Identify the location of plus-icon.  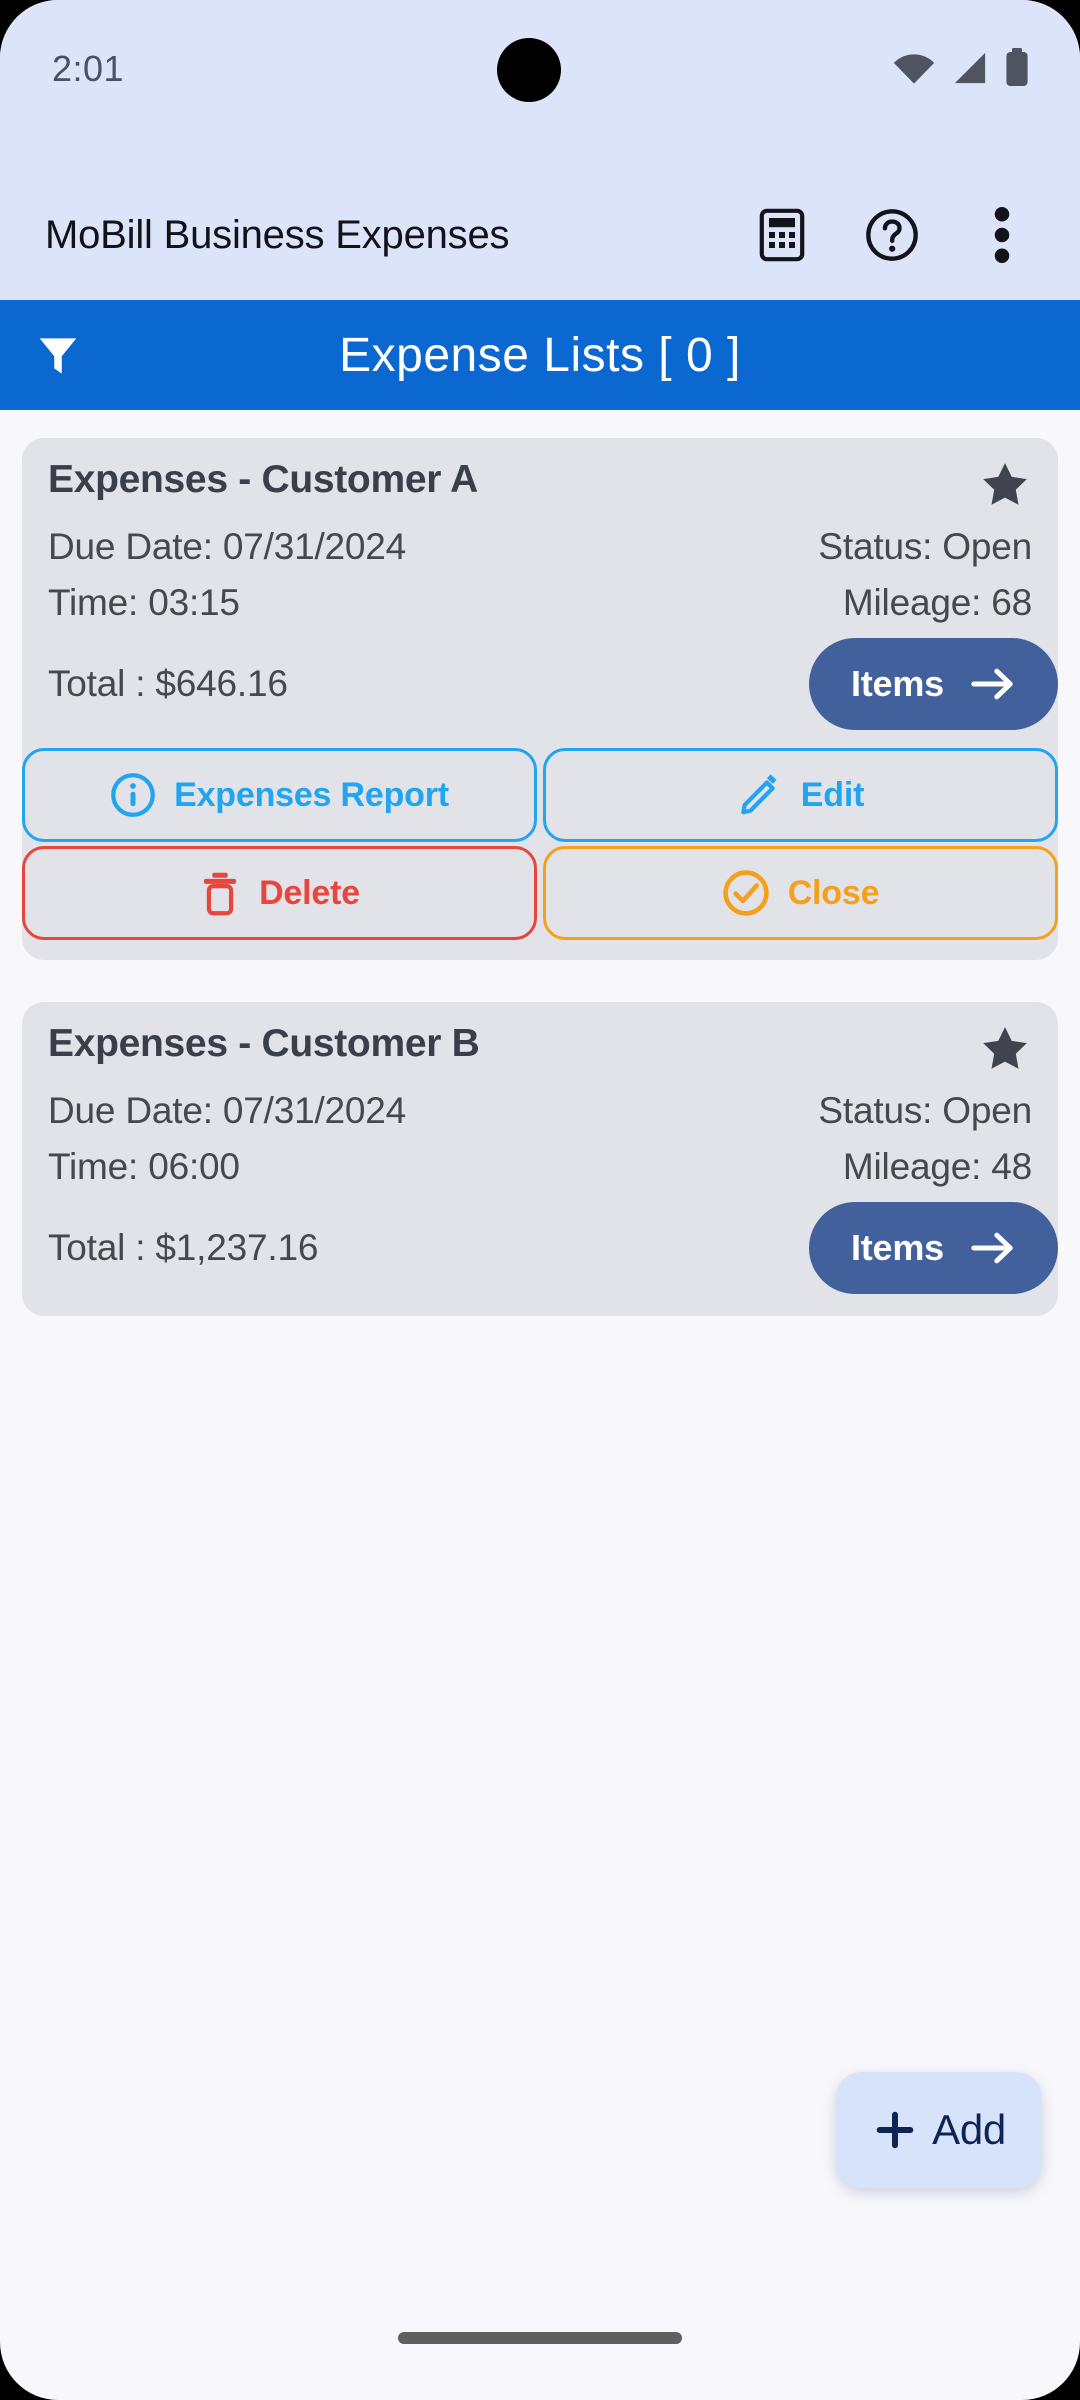
(895, 2130).